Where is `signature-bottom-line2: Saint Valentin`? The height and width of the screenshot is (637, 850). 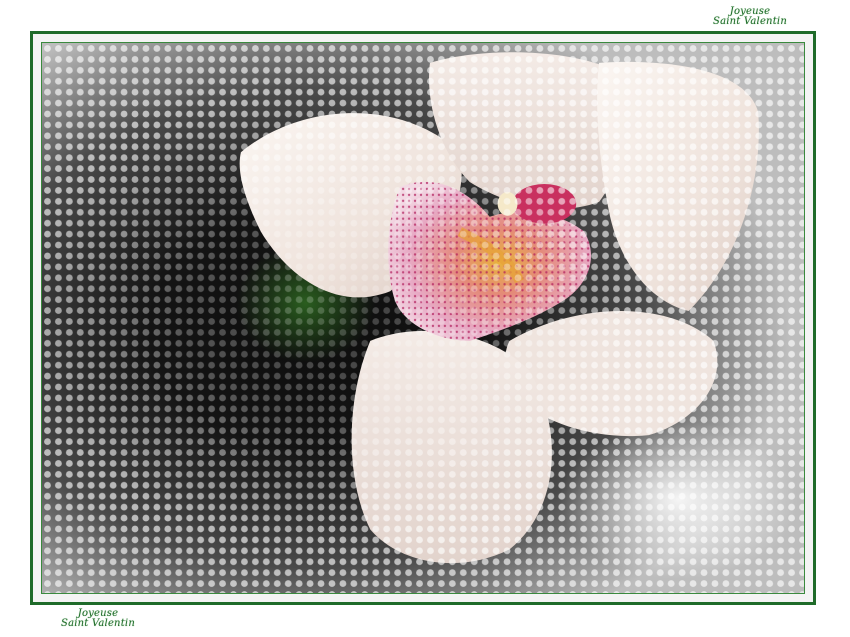 signature-bottom-line2: Saint Valentin is located at coordinates (98, 623).